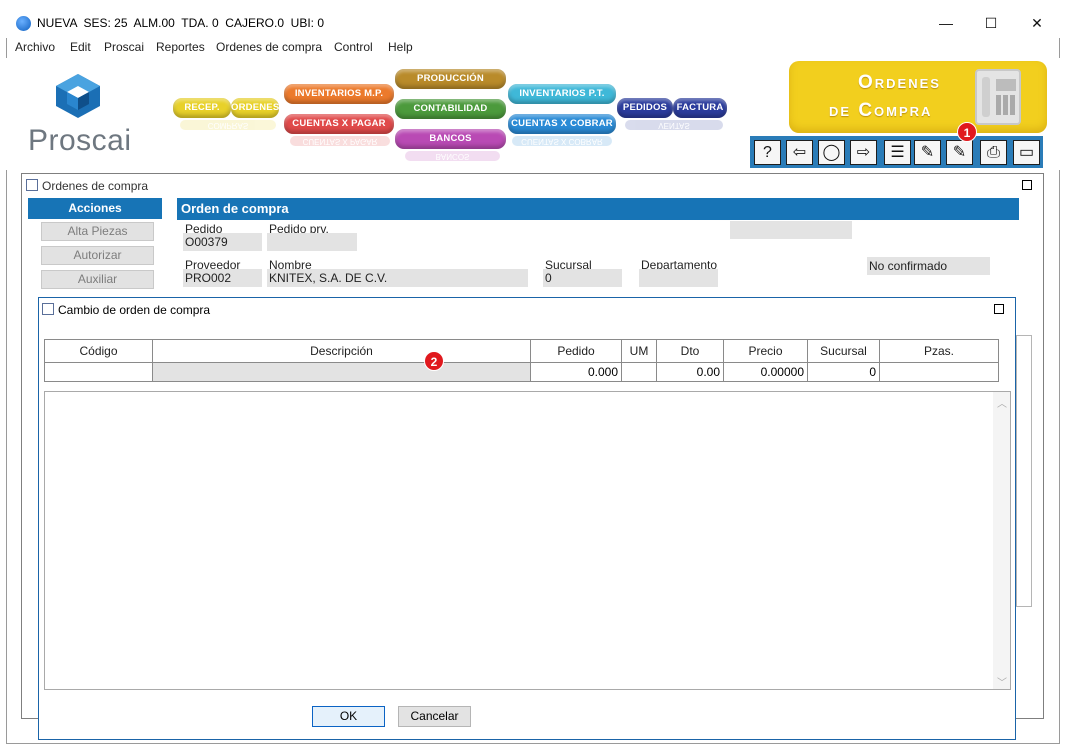 Image resolution: width=1068 pixels, height=750 pixels. I want to click on cell-pedido: 0.000, so click(576, 372).